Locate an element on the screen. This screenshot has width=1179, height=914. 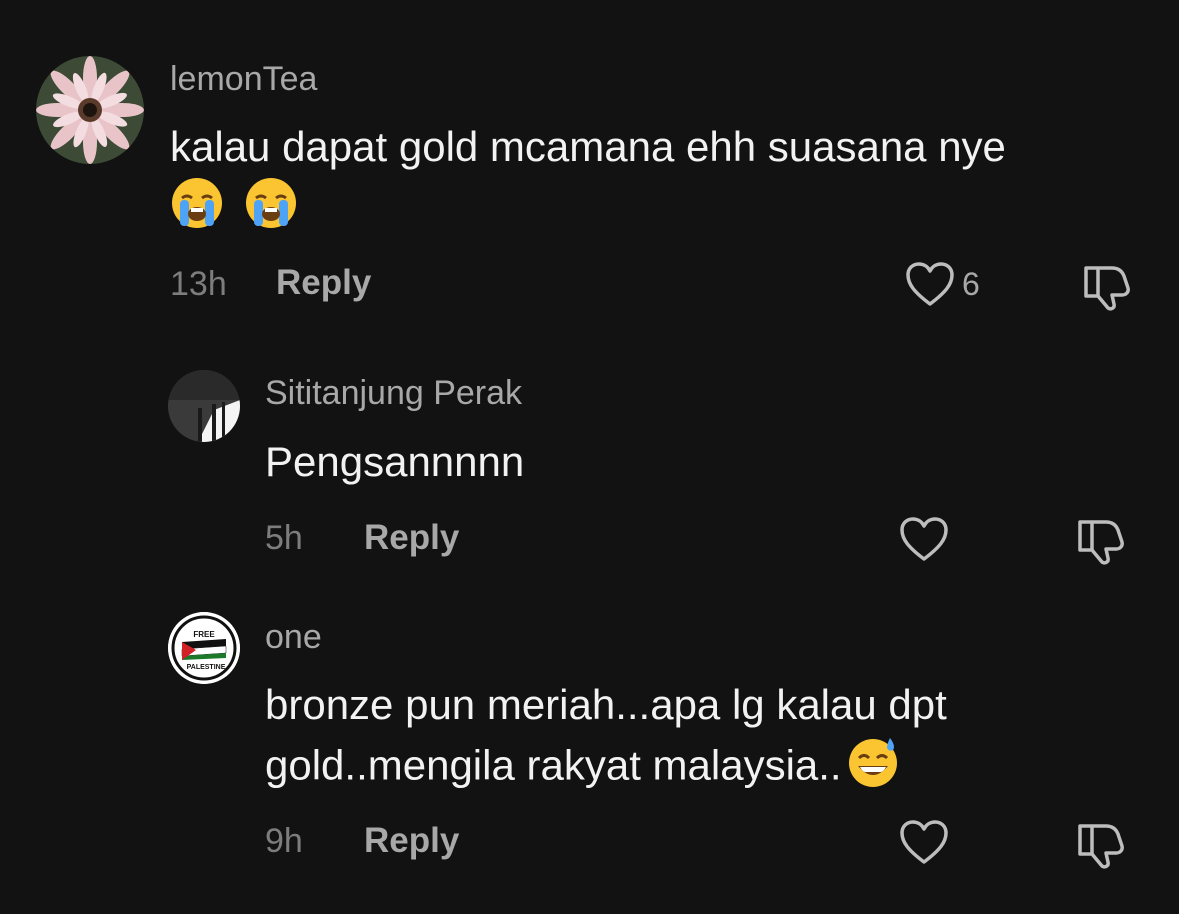
avatar-free-text: FREE is located at coordinates (204, 634).